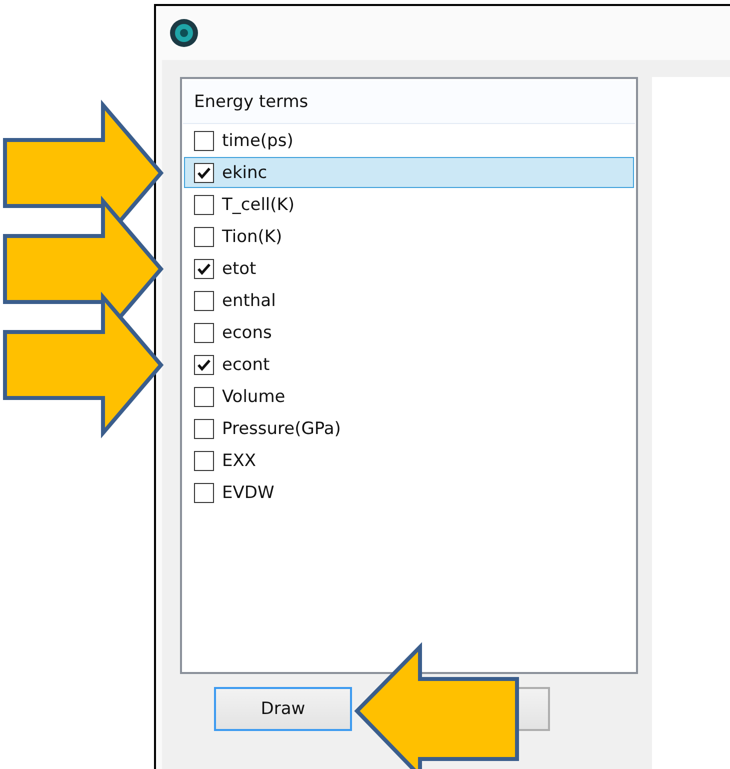  Describe the element at coordinates (249, 300) in the screenshot. I see `item-label: enthal` at that location.